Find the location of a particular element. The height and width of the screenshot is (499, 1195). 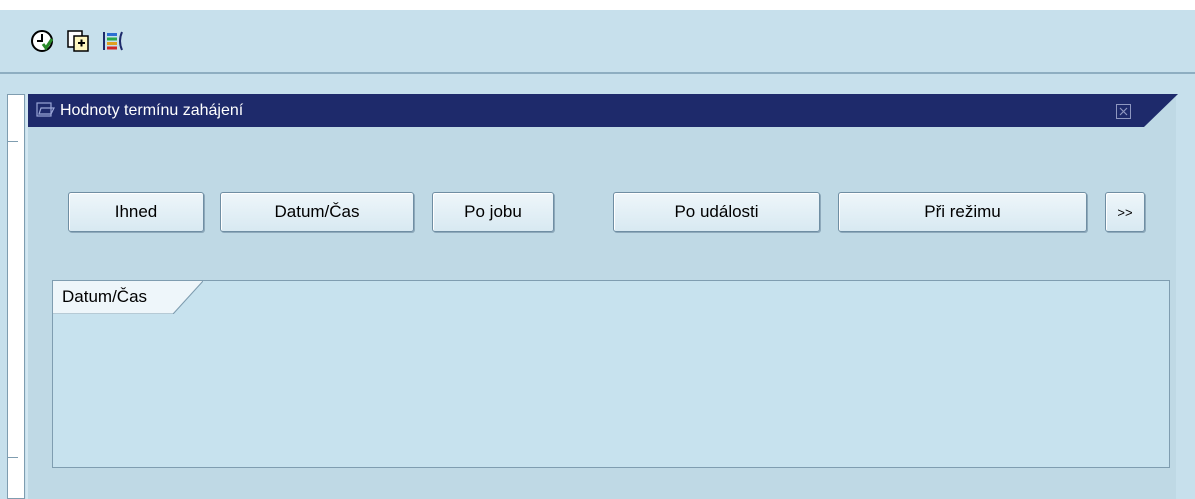

layout-button is located at coordinates (113, 41).